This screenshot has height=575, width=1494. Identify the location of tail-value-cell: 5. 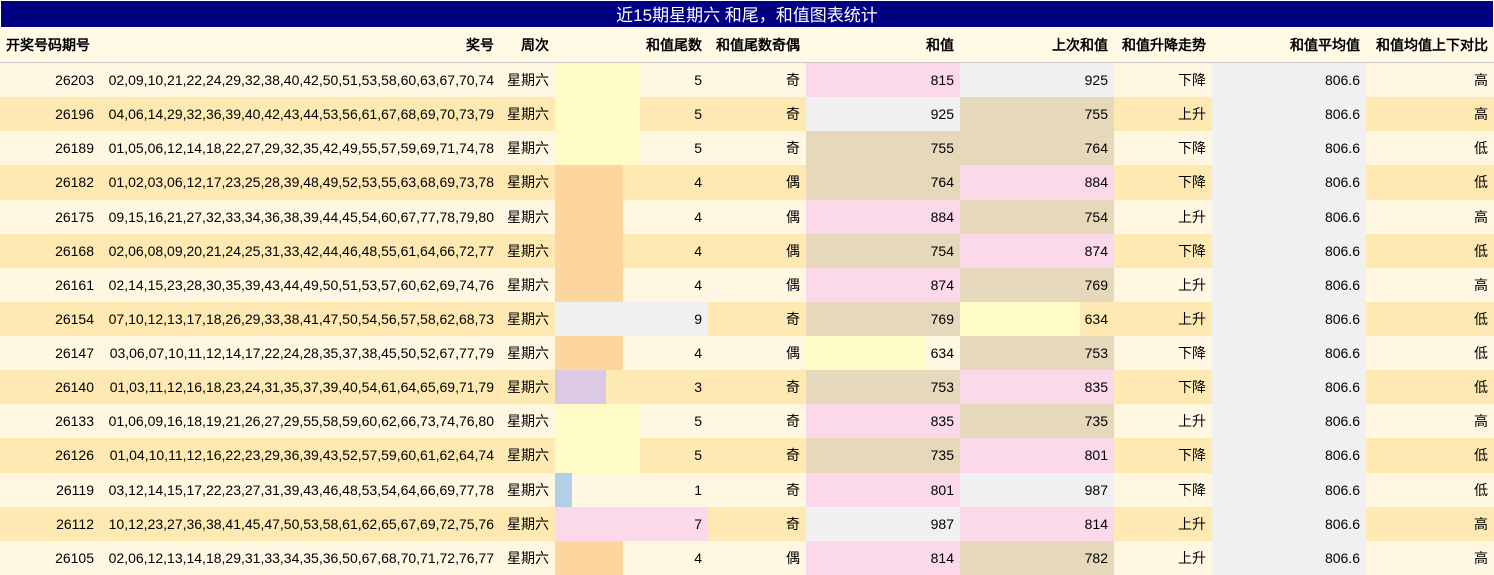
(675, 114).